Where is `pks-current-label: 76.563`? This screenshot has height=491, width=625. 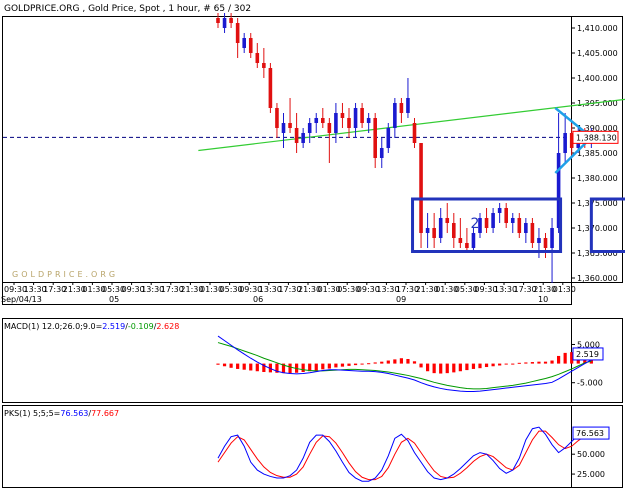
pks-current-label: 76.563 is located at coordinates (590, 433).